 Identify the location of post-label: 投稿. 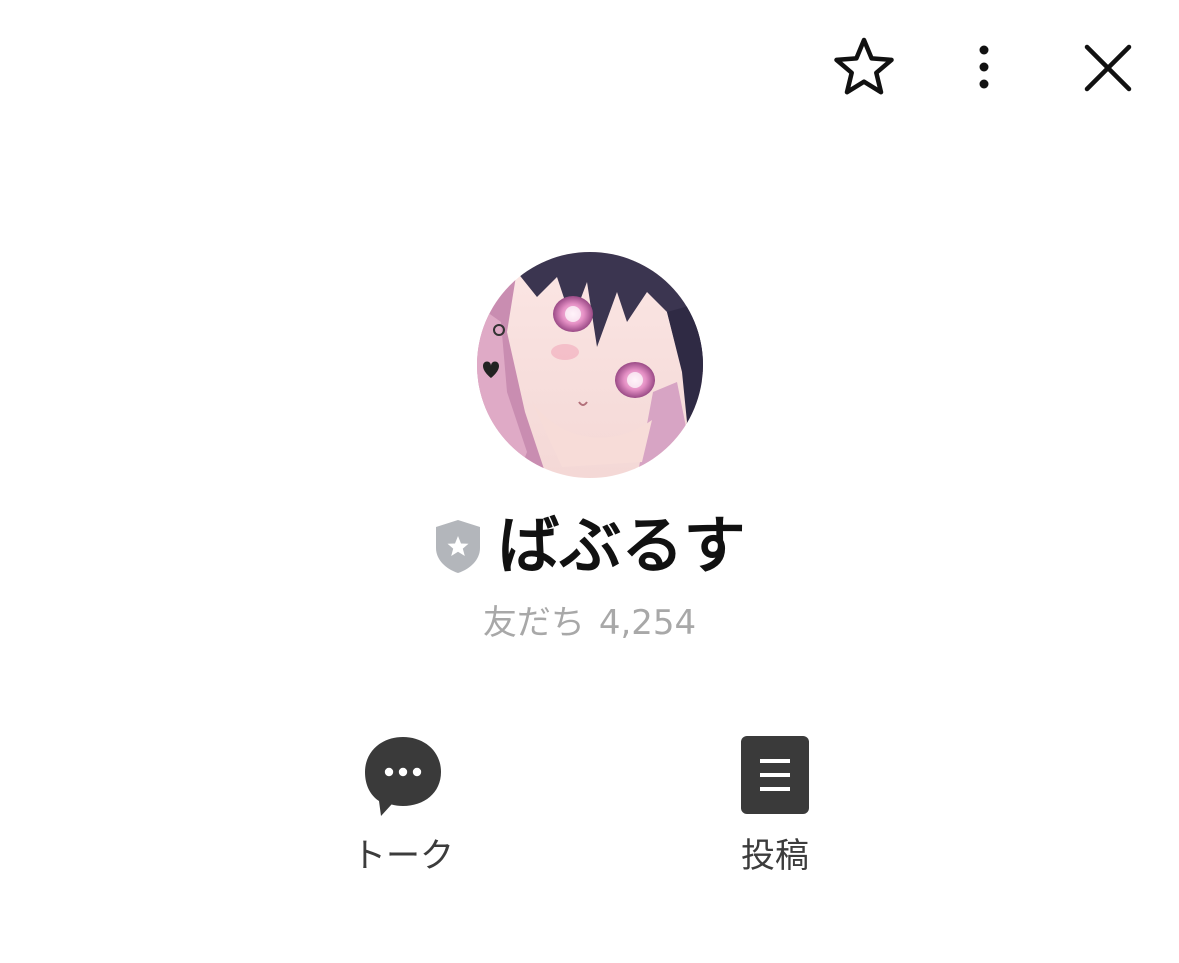
(775, 856).